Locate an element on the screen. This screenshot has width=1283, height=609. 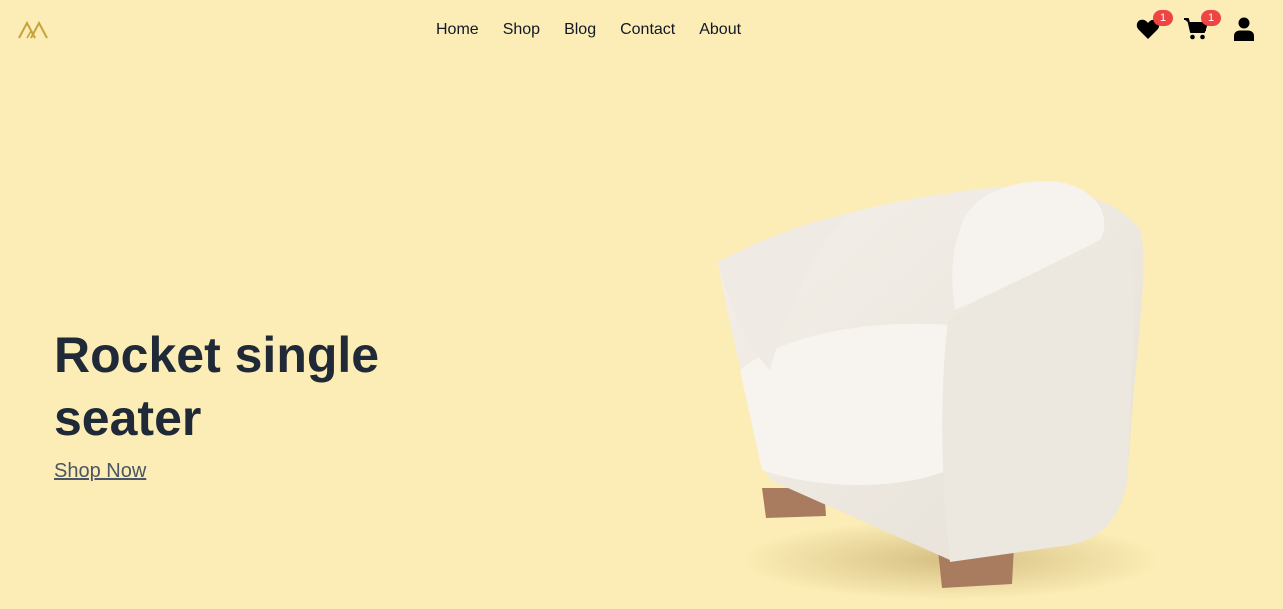
nav-home: Home is located at coordinates (457, 30).